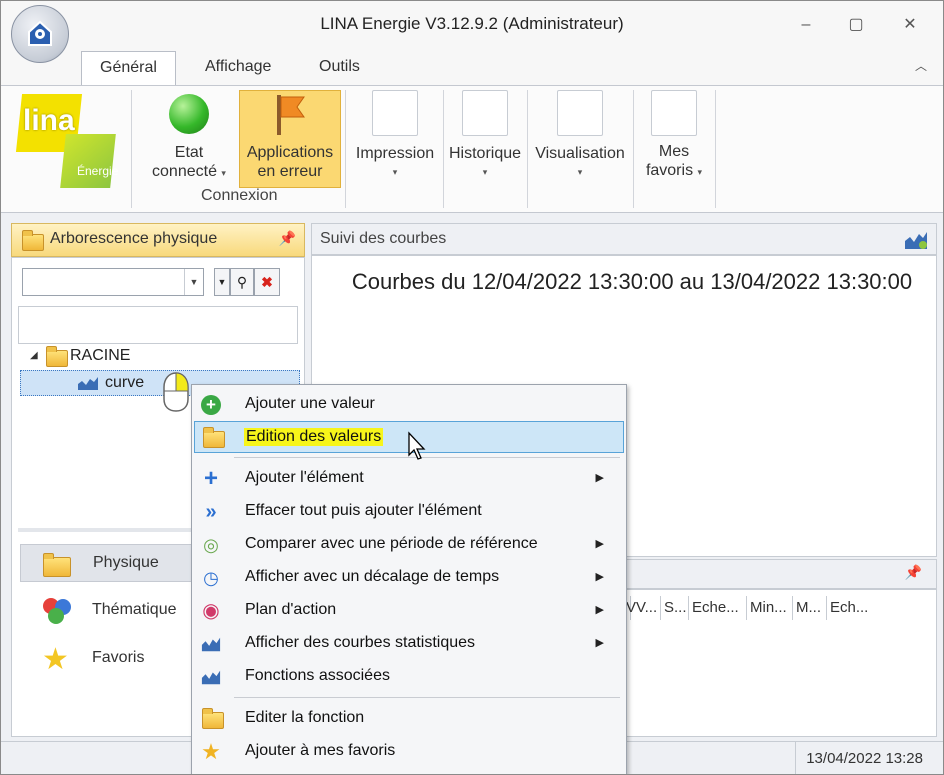 This screenshot has width=944, height=775. Describe the element at coordinates (176, 392) in the screenshot. I see `mouse-right-click-icon` at that location.